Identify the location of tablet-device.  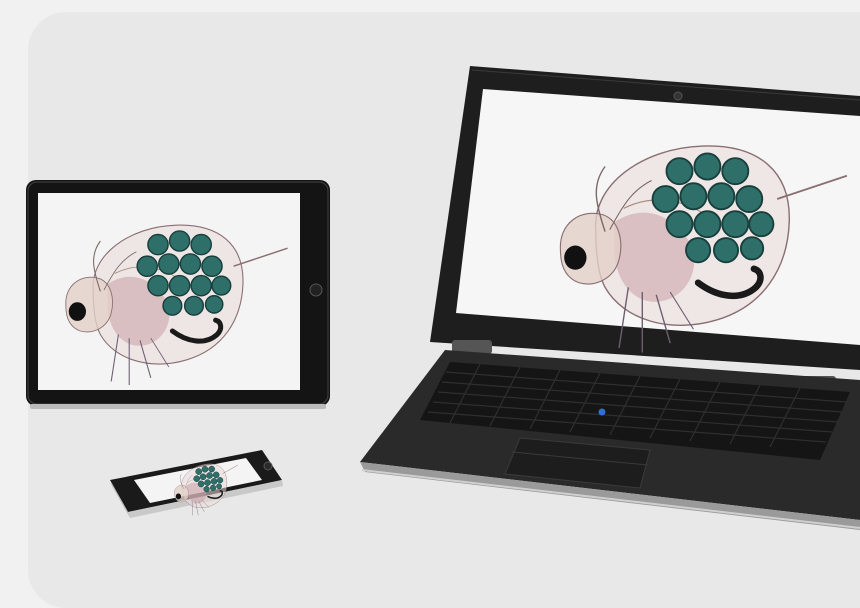
(178, 294).